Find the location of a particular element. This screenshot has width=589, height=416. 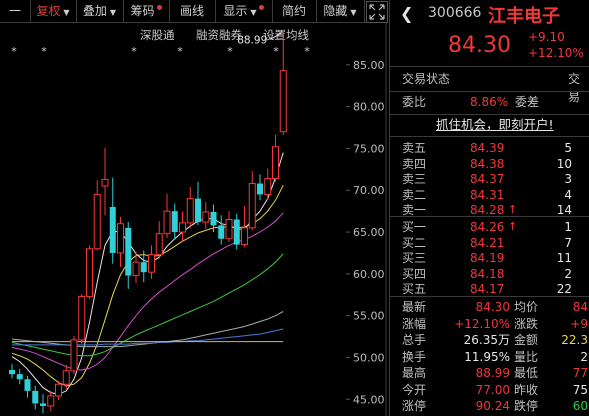

stat-row: 最新 84.30 均价 84 is located at coordinates (489, 307).